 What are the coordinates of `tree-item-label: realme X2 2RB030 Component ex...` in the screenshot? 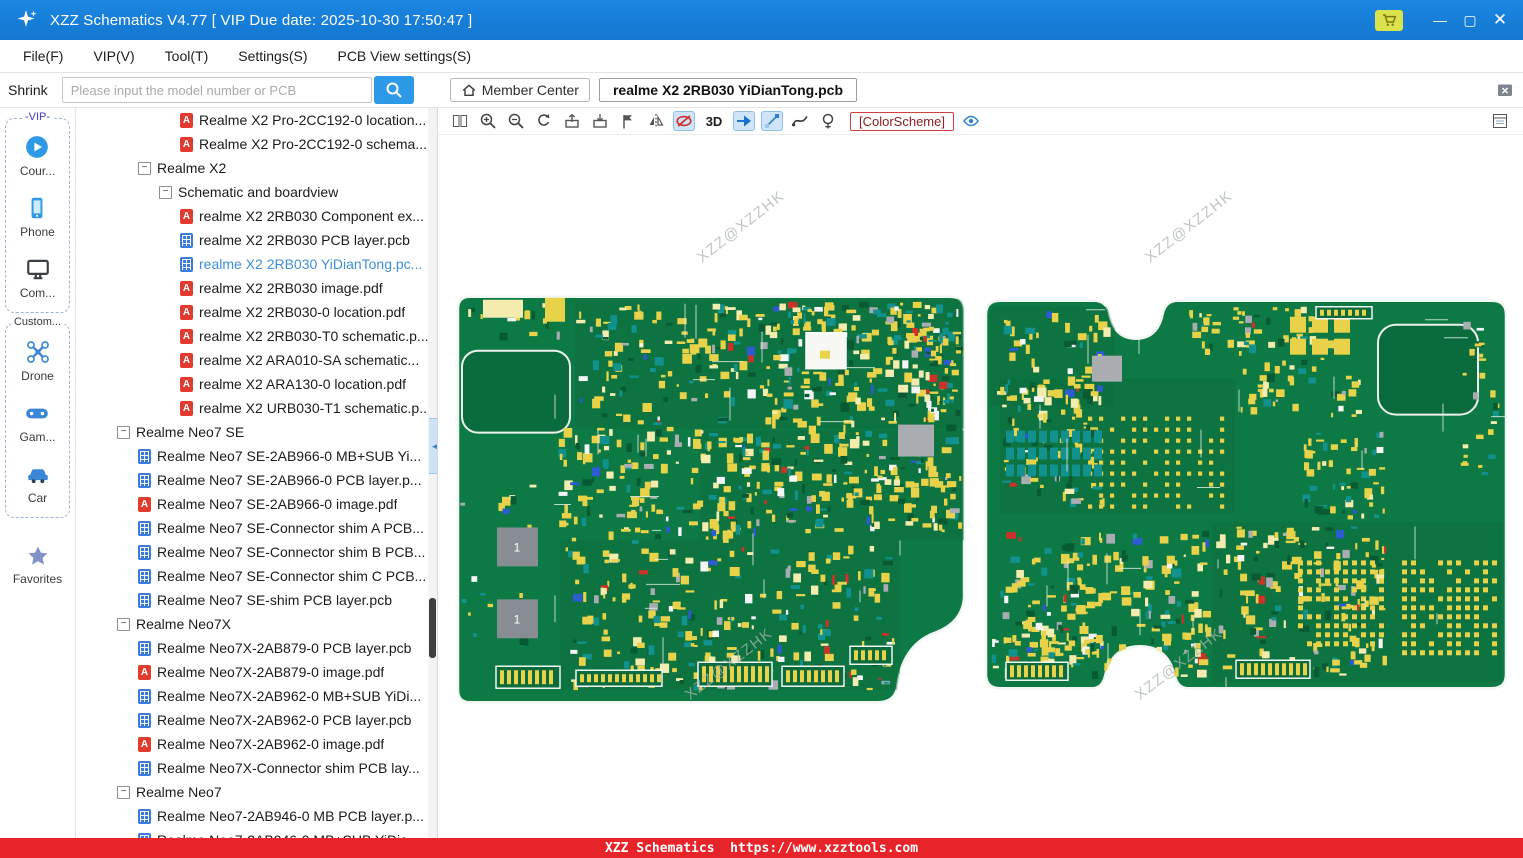 It's located at (311, 216).